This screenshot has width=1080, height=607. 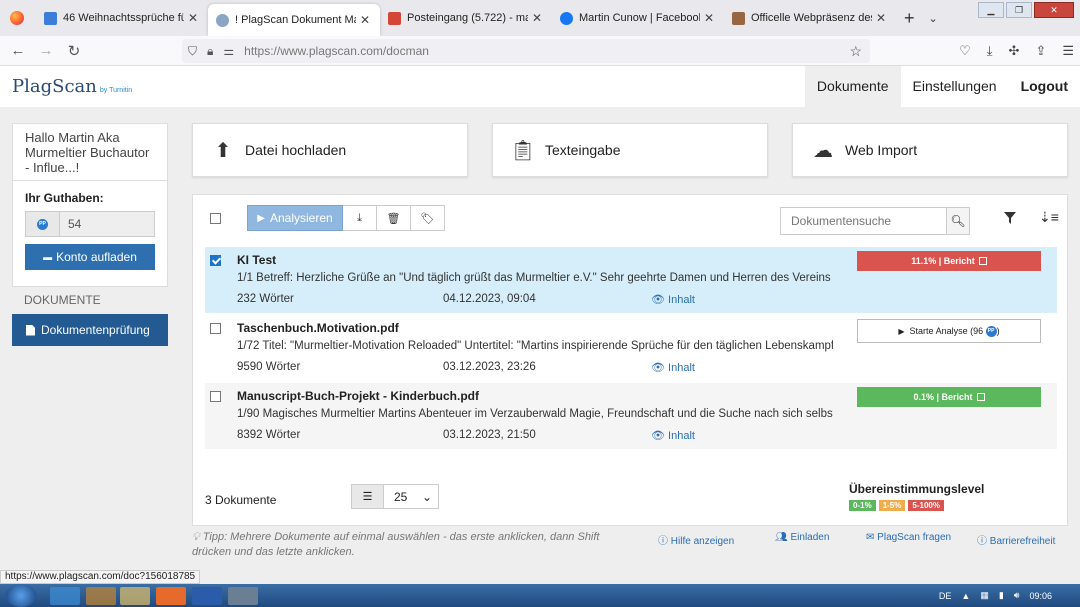 What do you see at coordinates (65, 596) in the screenshot?
I see `ie-icon` at bounding box center [65, 596].